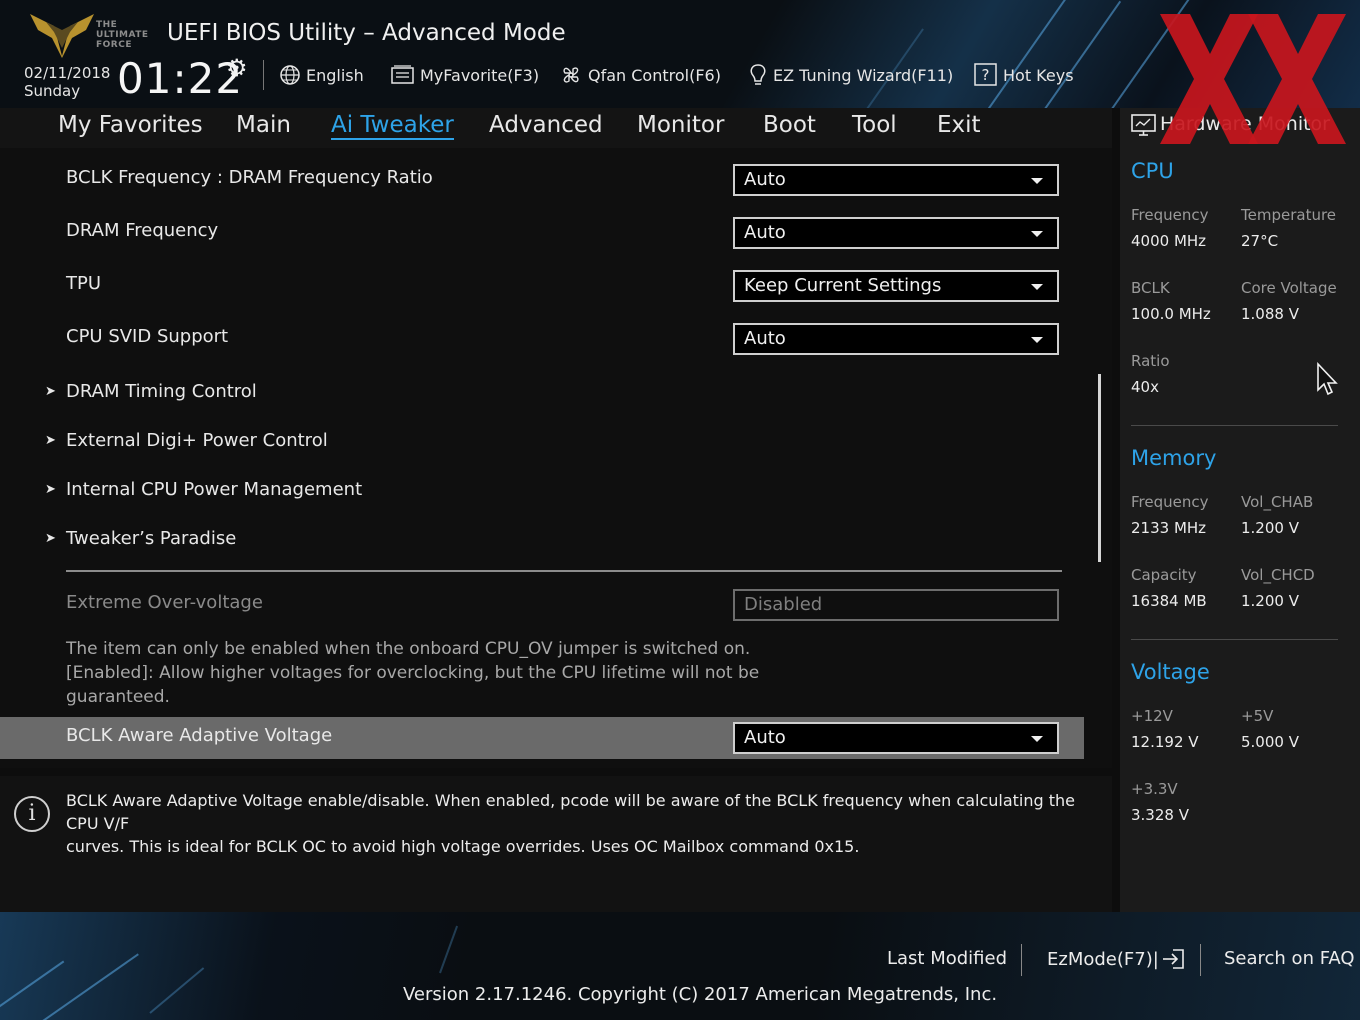 Image resolution: width=1360 pixels, height=1020 pixels. I want to click on question-box-icon: ?, so click(986, 75).